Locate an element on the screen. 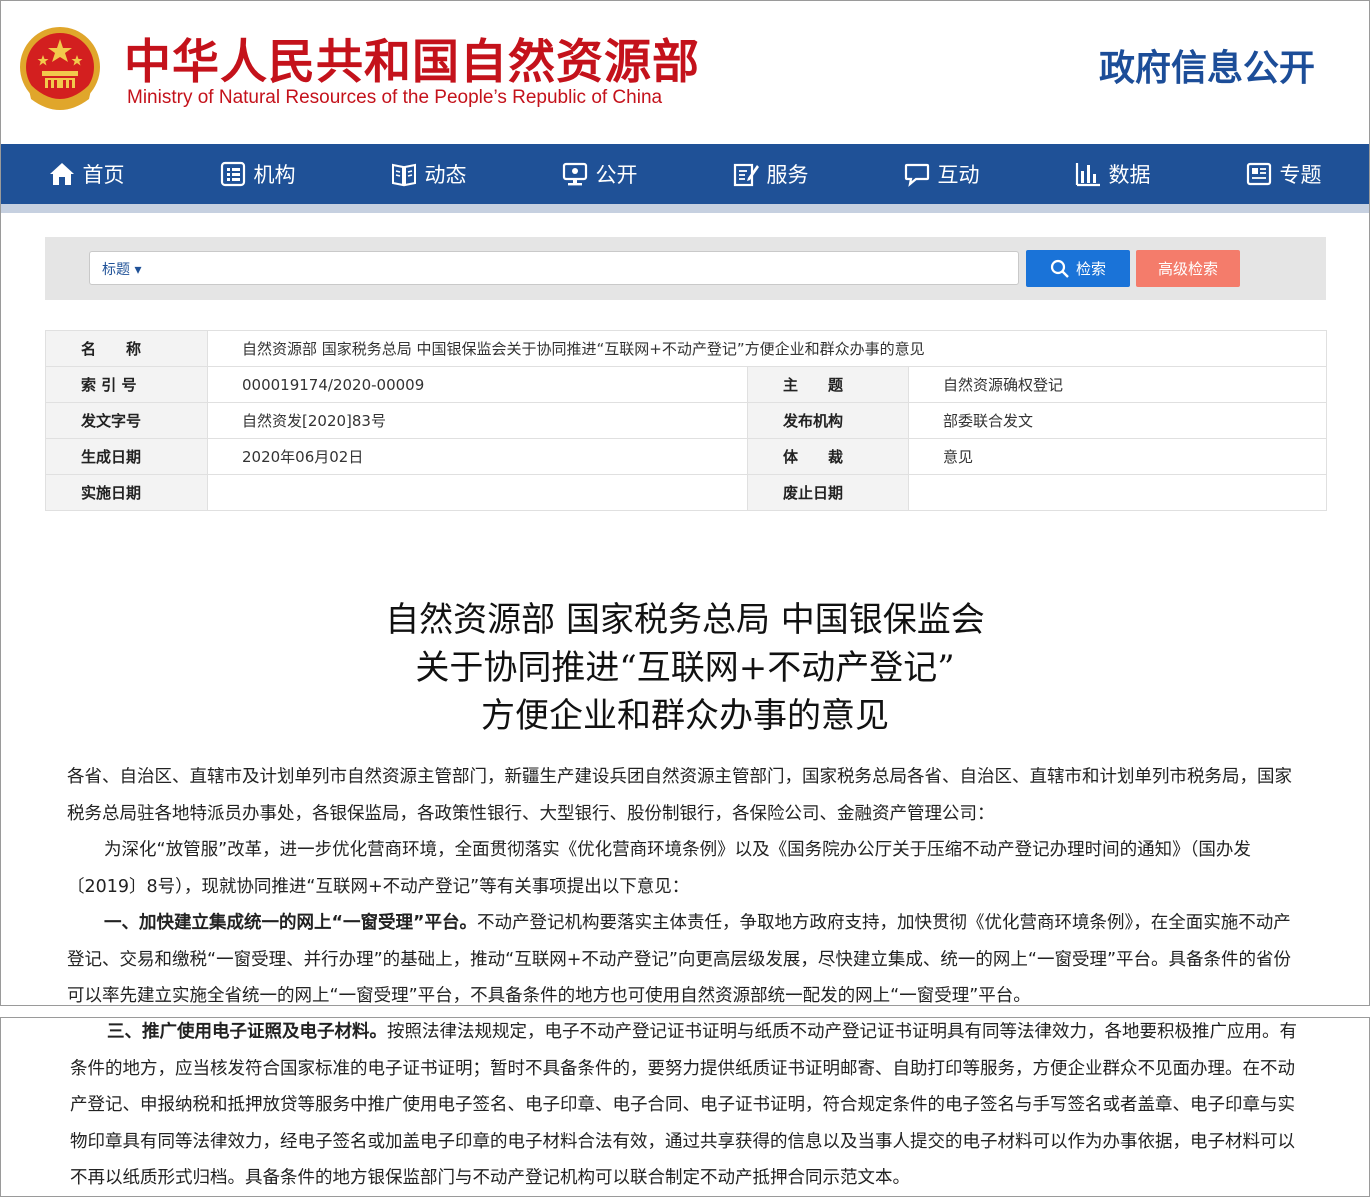 Image resolution: width=1370 pixels, height=1197 pixels. table-row: 索 引 号 000019174/2020-00009 主 题 自然资源确权登记 is located at coordinates (686, 384).